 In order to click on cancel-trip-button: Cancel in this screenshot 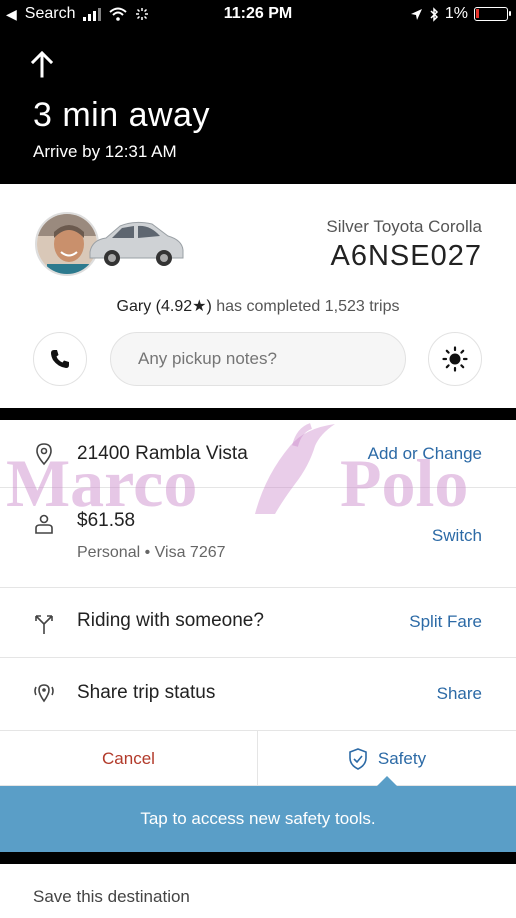, I will do `click(129, 758)`.